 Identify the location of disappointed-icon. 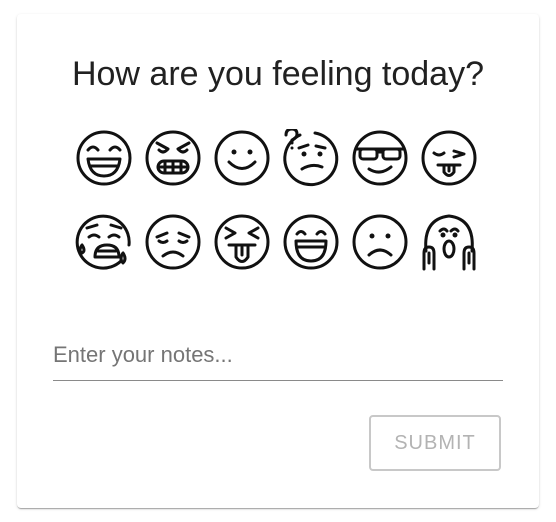
(173, 242).